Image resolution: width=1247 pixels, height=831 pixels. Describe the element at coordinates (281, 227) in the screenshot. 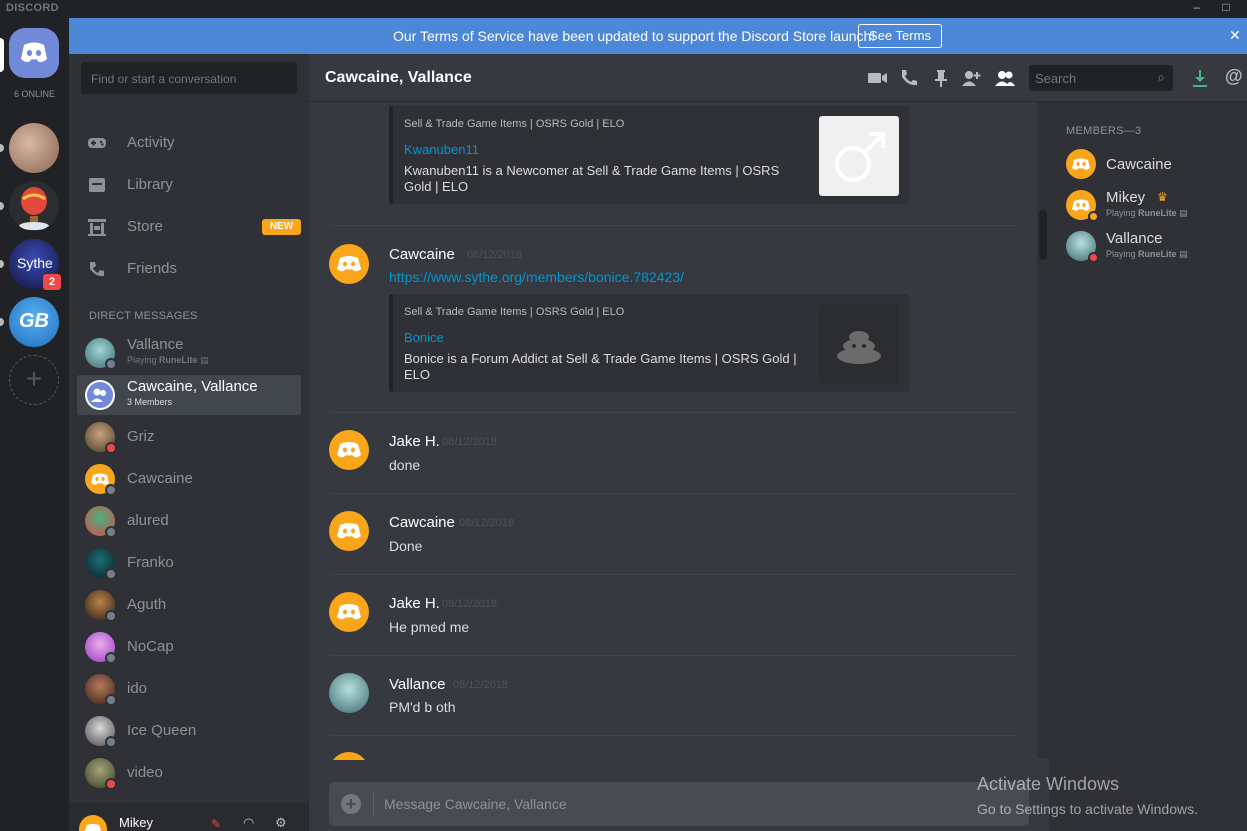

I see `new-badge: NEW` at that location.